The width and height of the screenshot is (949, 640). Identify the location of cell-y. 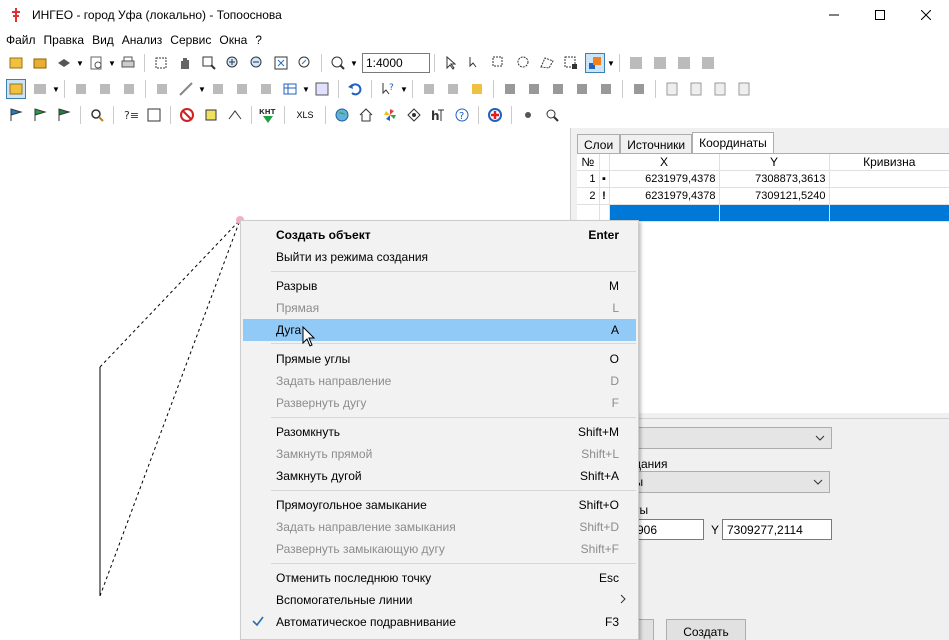
(774, 213).